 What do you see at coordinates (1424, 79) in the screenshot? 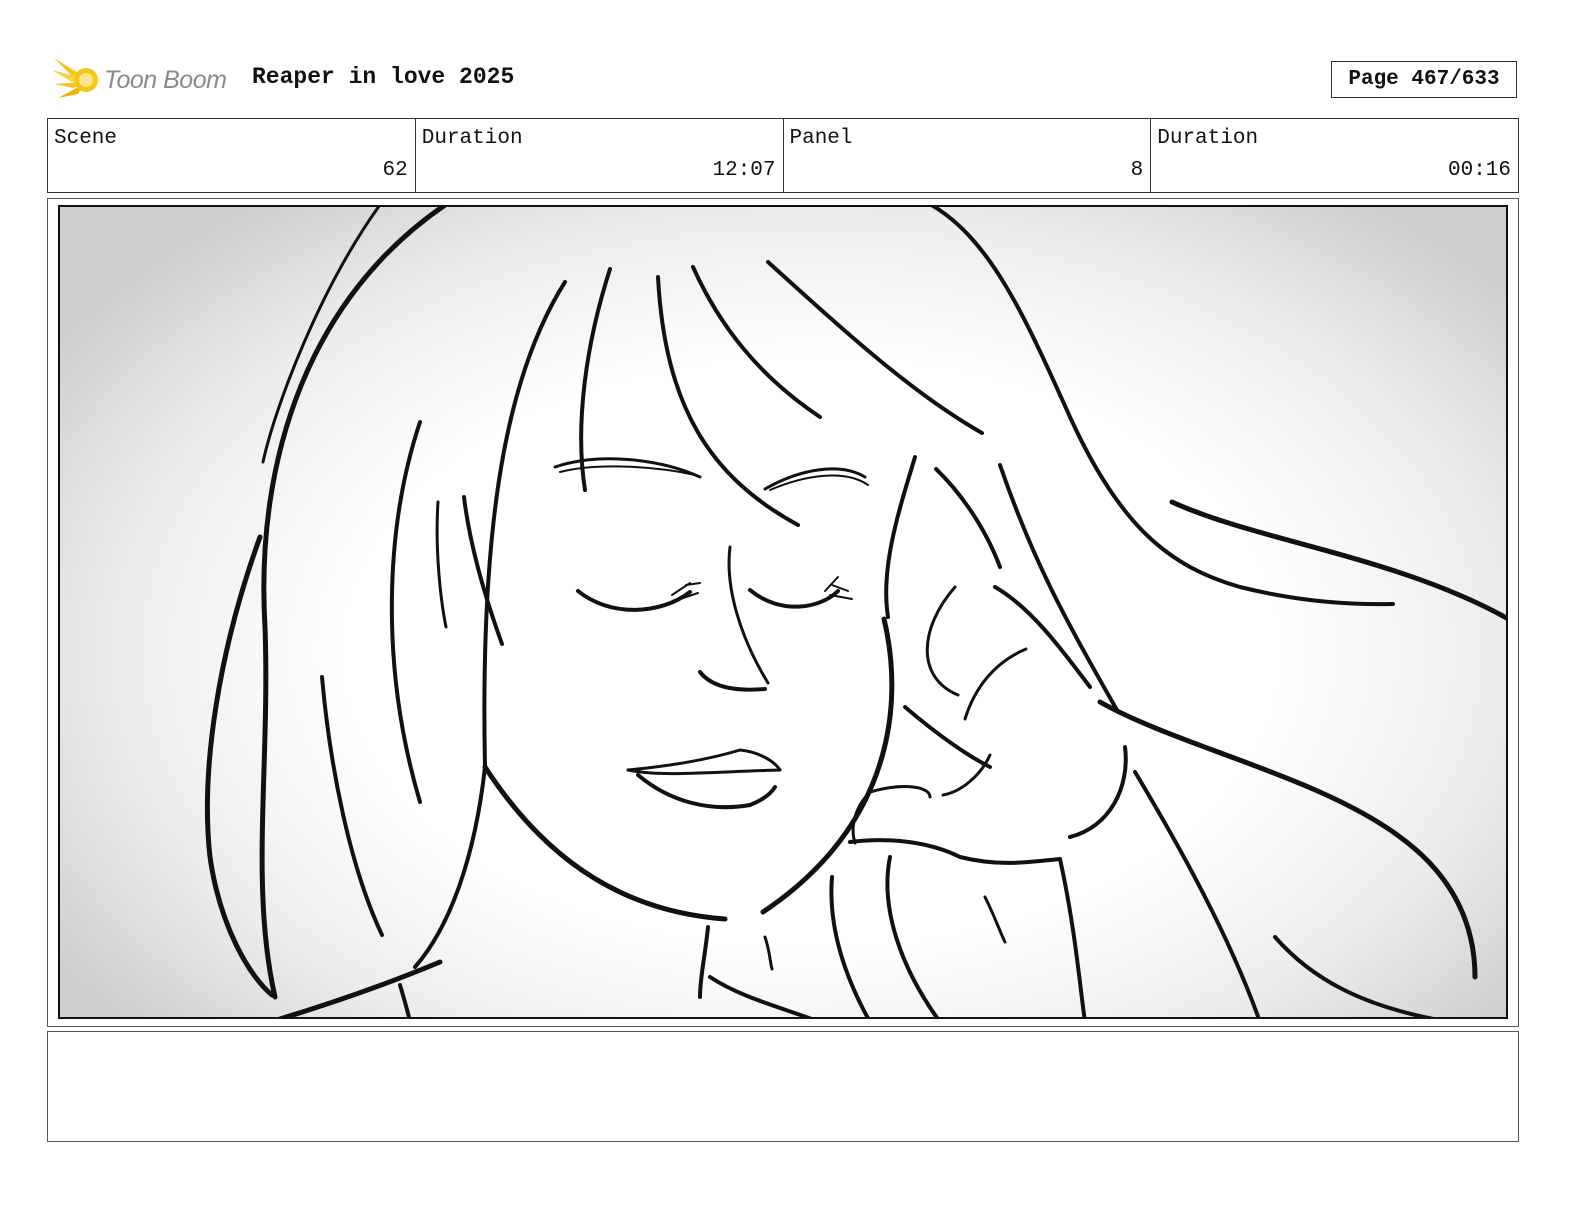
I see `page-indicator: Page 467/633` at bounding box center [1424, 79].